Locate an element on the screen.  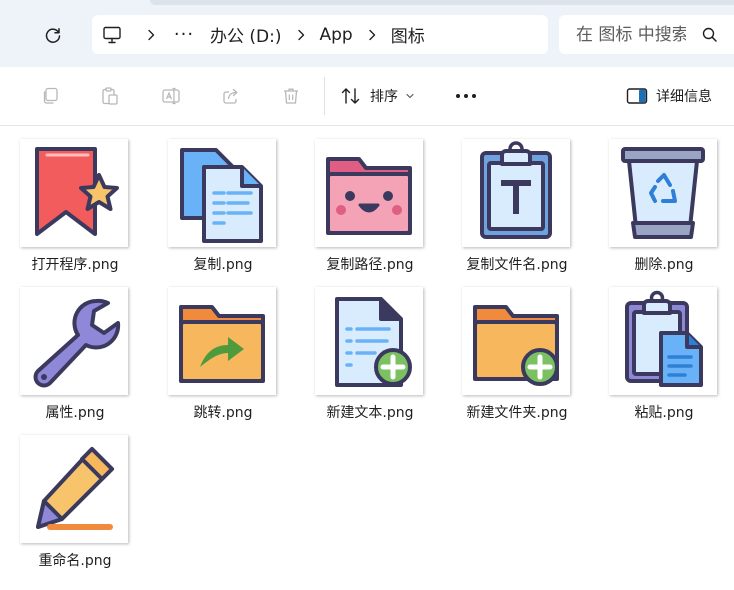
chevron-down-icon is located at coordinates (410, 96).